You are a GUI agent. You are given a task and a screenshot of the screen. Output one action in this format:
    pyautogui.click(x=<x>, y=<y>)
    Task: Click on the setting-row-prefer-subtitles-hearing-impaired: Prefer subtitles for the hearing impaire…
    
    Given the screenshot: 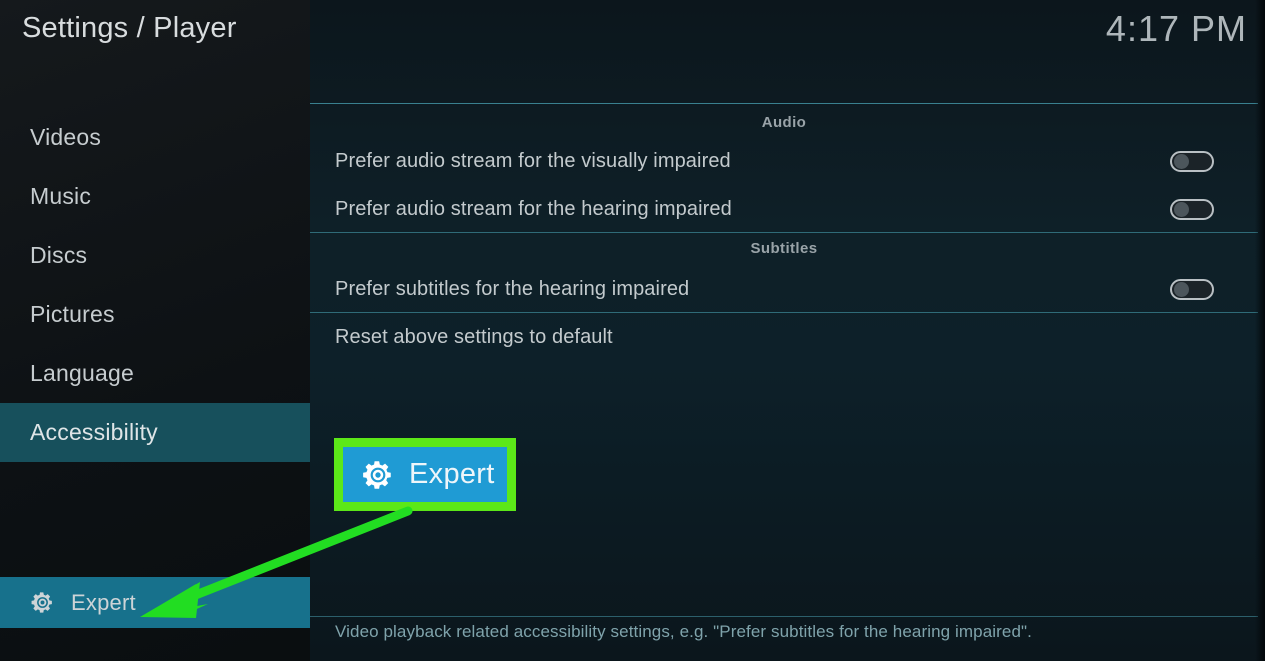 What is the action you would take?
    pyautogui.click(x=784, y=289)
    